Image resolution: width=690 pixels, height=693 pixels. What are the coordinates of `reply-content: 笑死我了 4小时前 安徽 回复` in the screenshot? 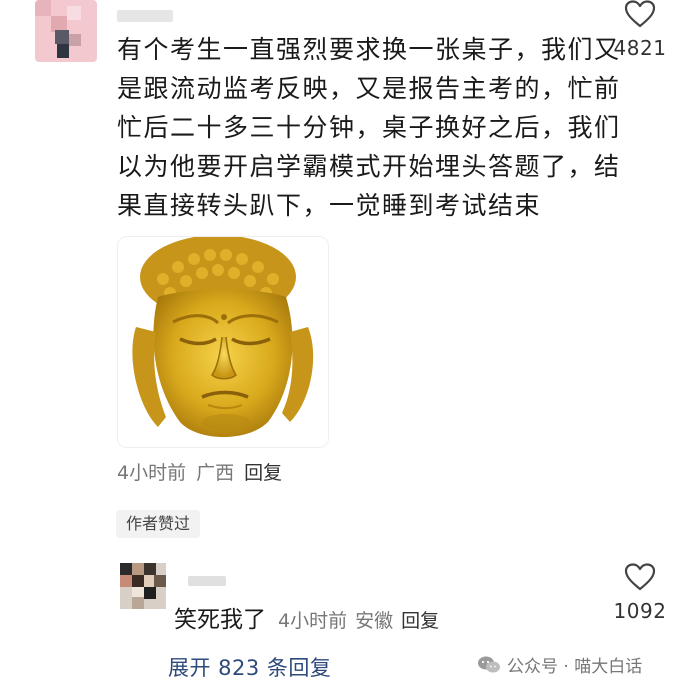 It's located at (310, 617).